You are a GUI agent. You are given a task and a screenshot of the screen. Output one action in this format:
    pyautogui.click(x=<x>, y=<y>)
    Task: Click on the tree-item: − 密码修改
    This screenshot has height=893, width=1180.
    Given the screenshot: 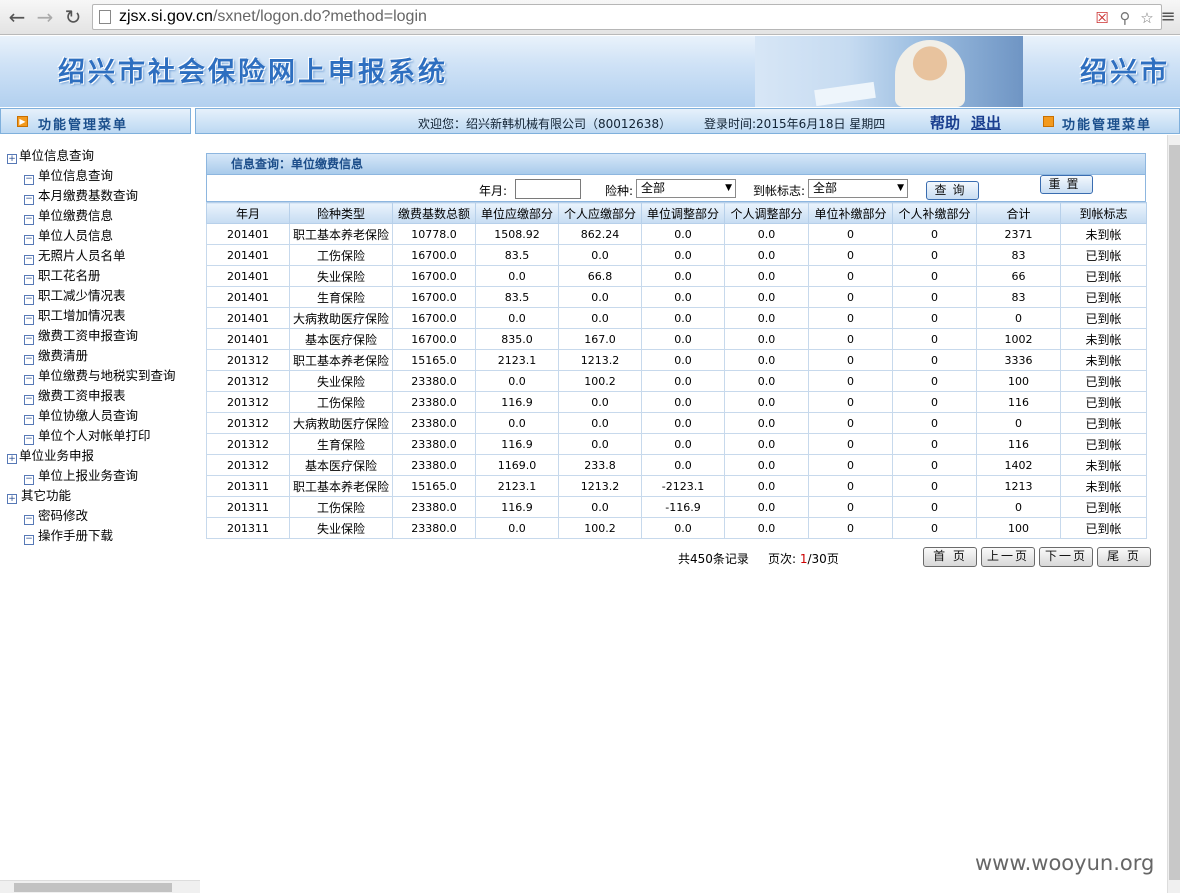 What is the action you would take?
    pyautogui.click(x=100, y=516)
    